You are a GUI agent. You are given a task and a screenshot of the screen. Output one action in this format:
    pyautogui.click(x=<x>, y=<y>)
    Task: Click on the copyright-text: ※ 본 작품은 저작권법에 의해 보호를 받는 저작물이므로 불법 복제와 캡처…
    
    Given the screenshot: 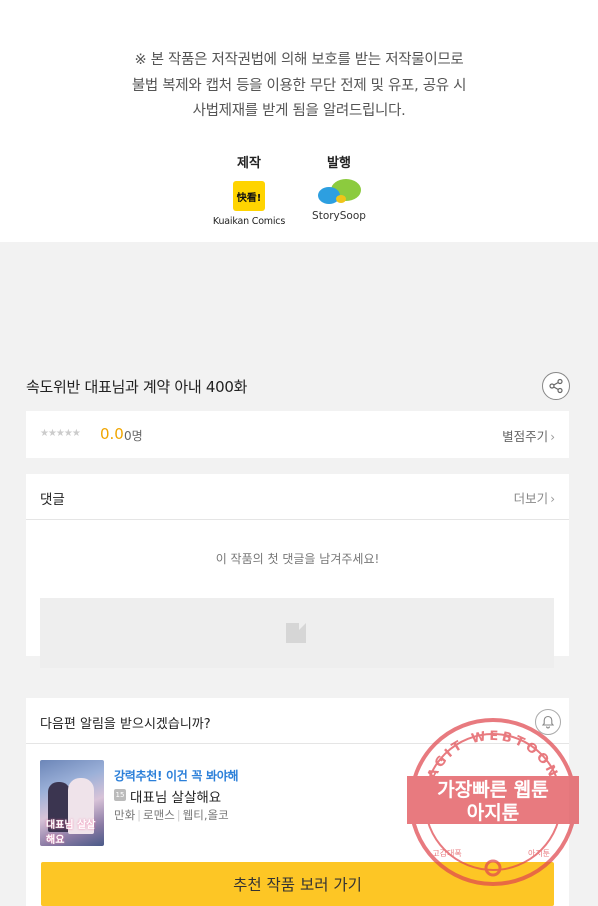 What is the action you would take?
    pyautogui.click(x=299, y=86)
    